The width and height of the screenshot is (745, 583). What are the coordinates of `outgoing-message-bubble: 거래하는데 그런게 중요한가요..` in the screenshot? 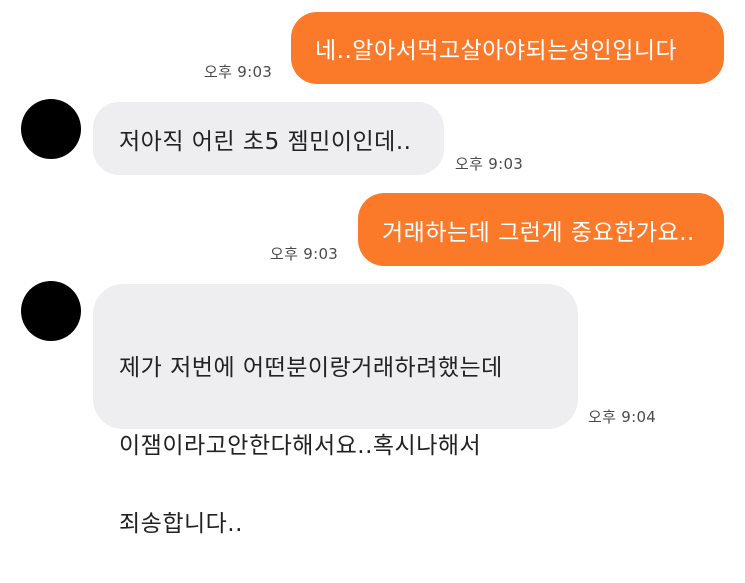 It's located at (541, 229).